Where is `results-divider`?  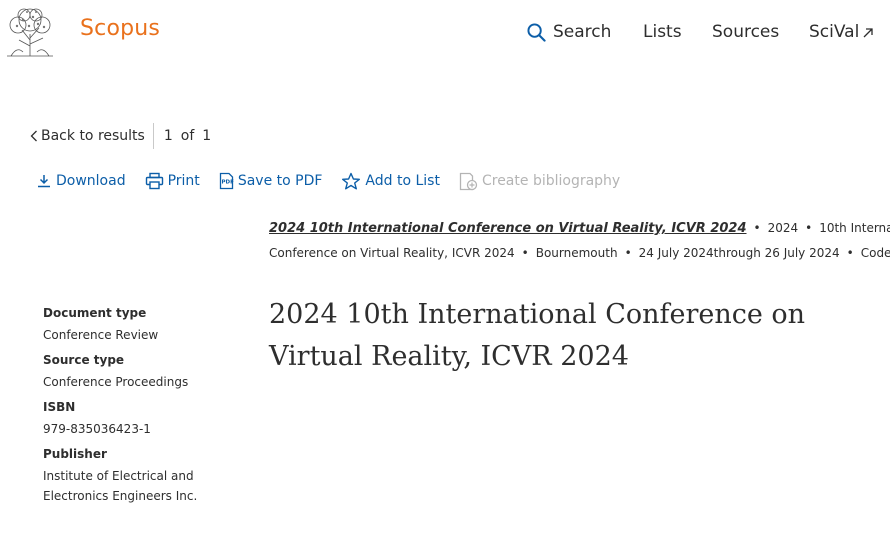
results-divider is located at coordinates (153, 136).